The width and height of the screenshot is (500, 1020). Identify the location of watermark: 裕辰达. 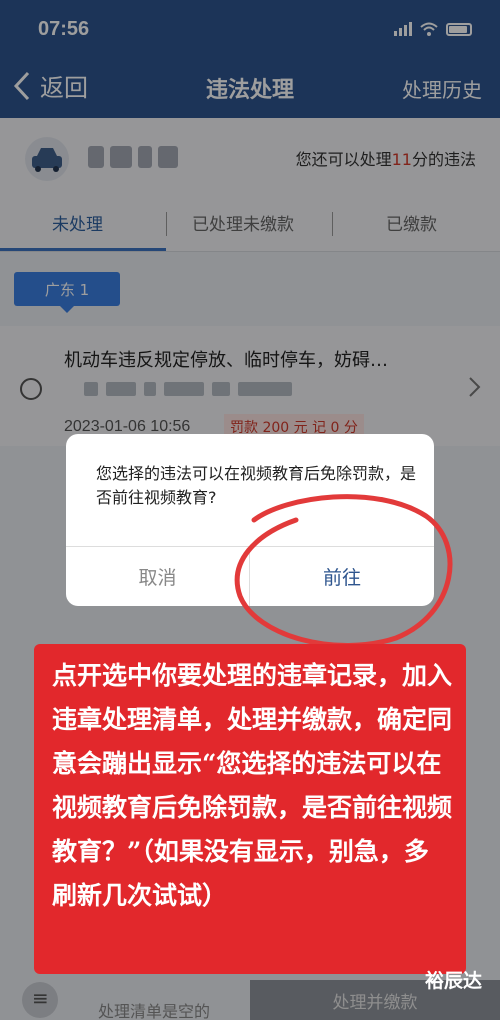
(453, 981).